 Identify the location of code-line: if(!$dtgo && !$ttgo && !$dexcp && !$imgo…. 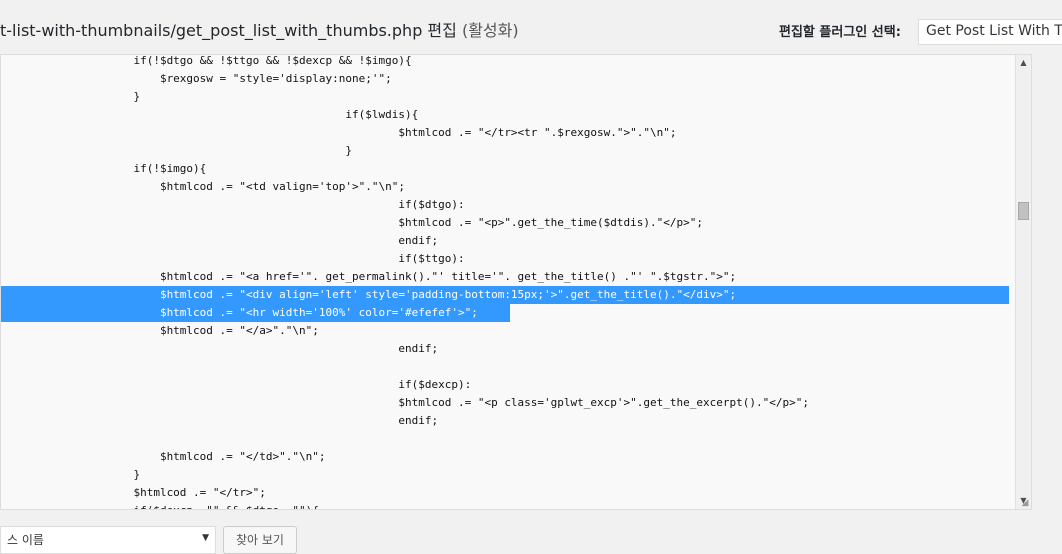
(206, 62).